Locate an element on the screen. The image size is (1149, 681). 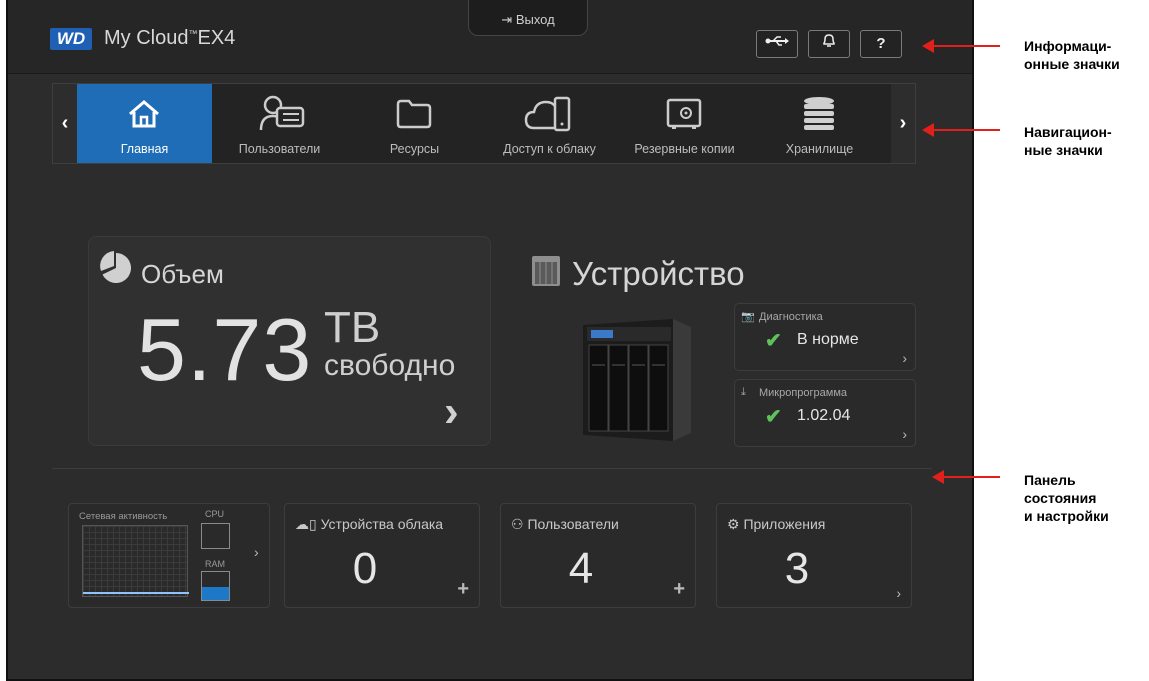
nav-item-label: Доступ к облаку is located at coordinates (549, 149).